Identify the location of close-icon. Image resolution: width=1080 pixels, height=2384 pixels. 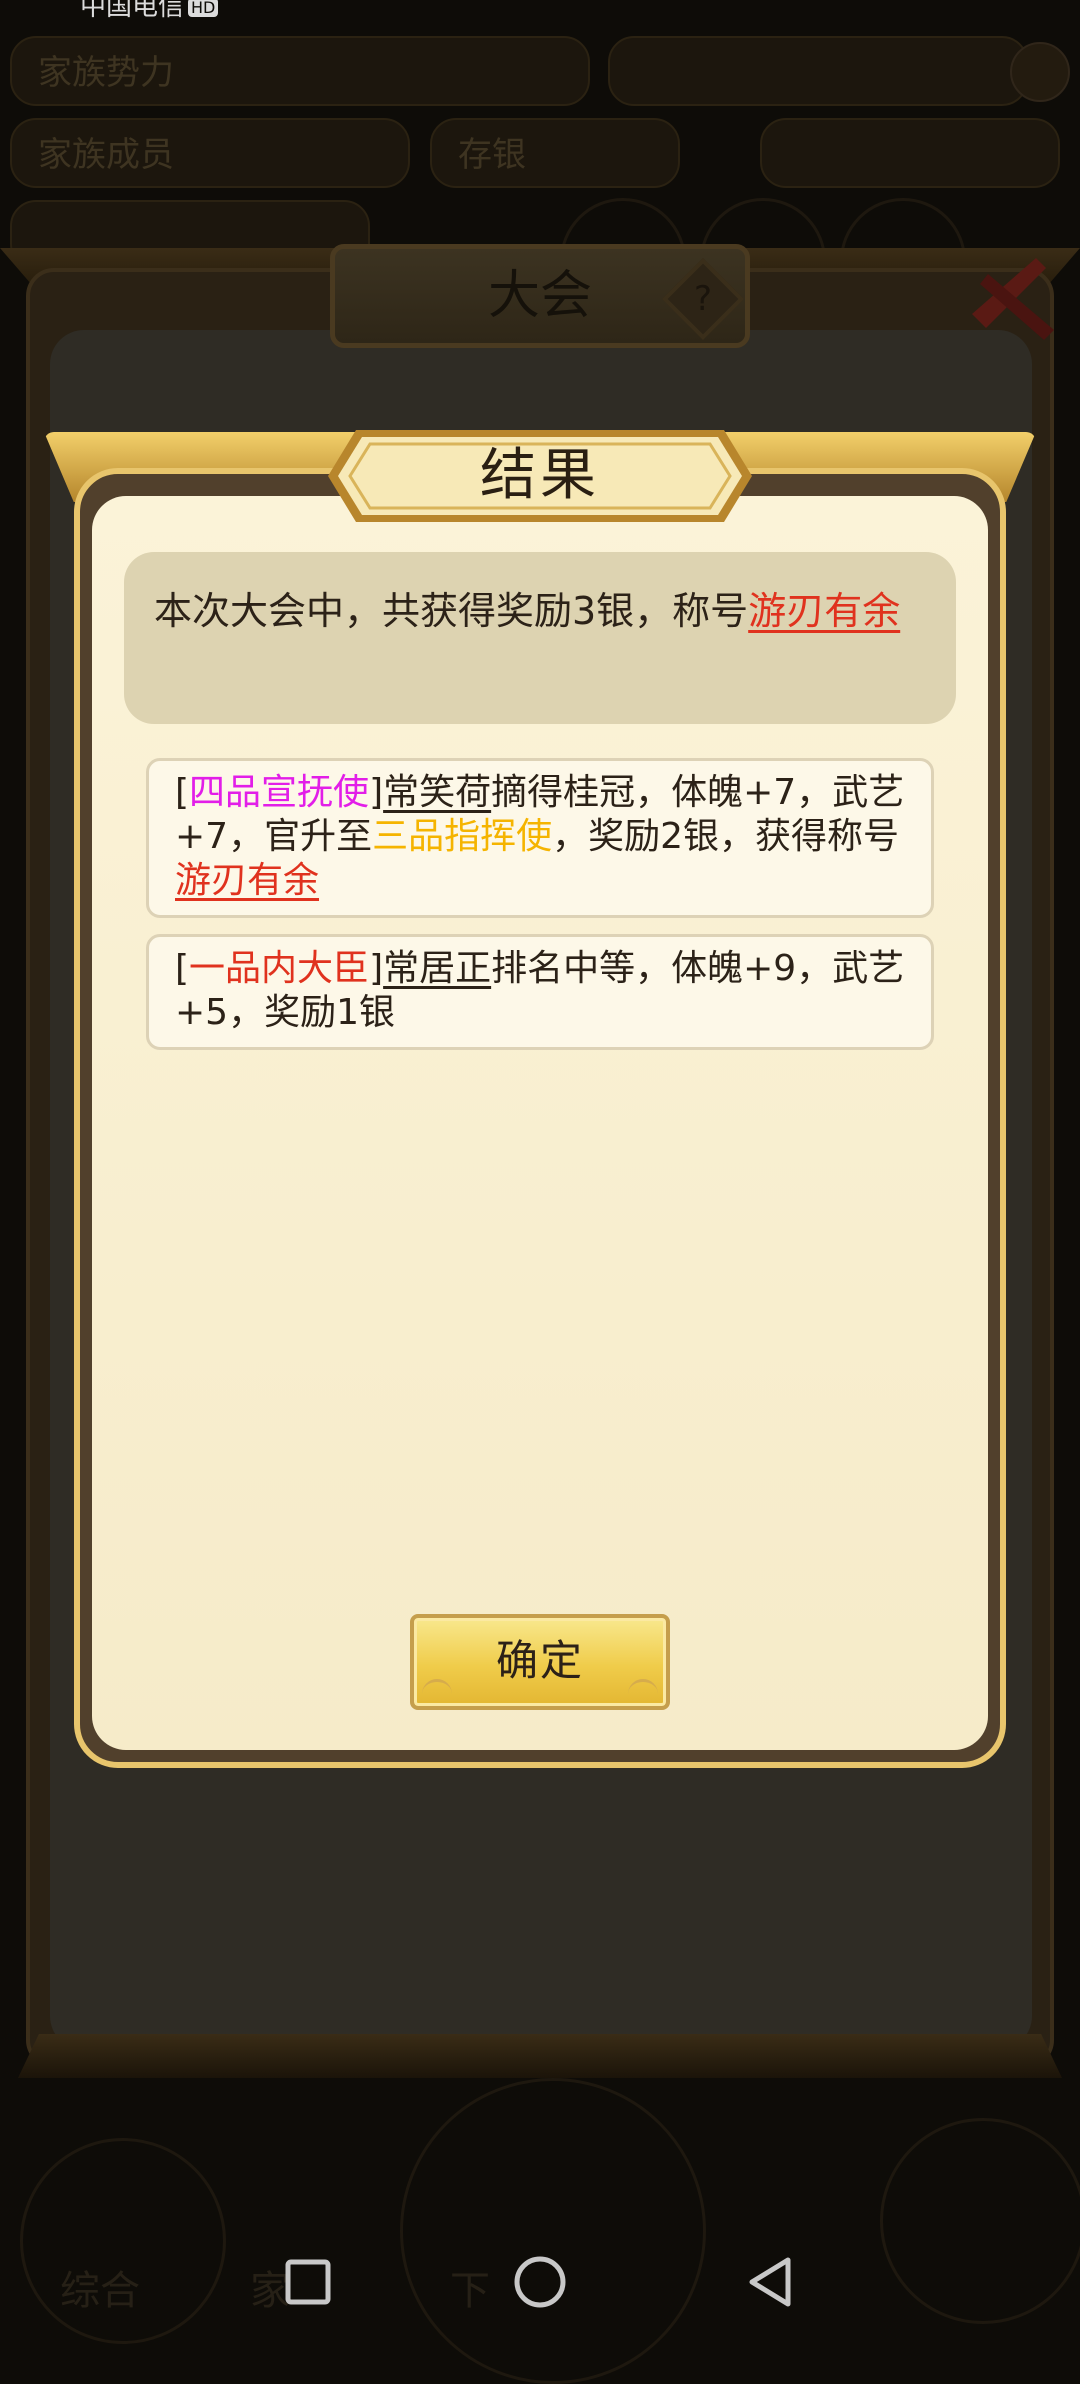
(1013, 299).